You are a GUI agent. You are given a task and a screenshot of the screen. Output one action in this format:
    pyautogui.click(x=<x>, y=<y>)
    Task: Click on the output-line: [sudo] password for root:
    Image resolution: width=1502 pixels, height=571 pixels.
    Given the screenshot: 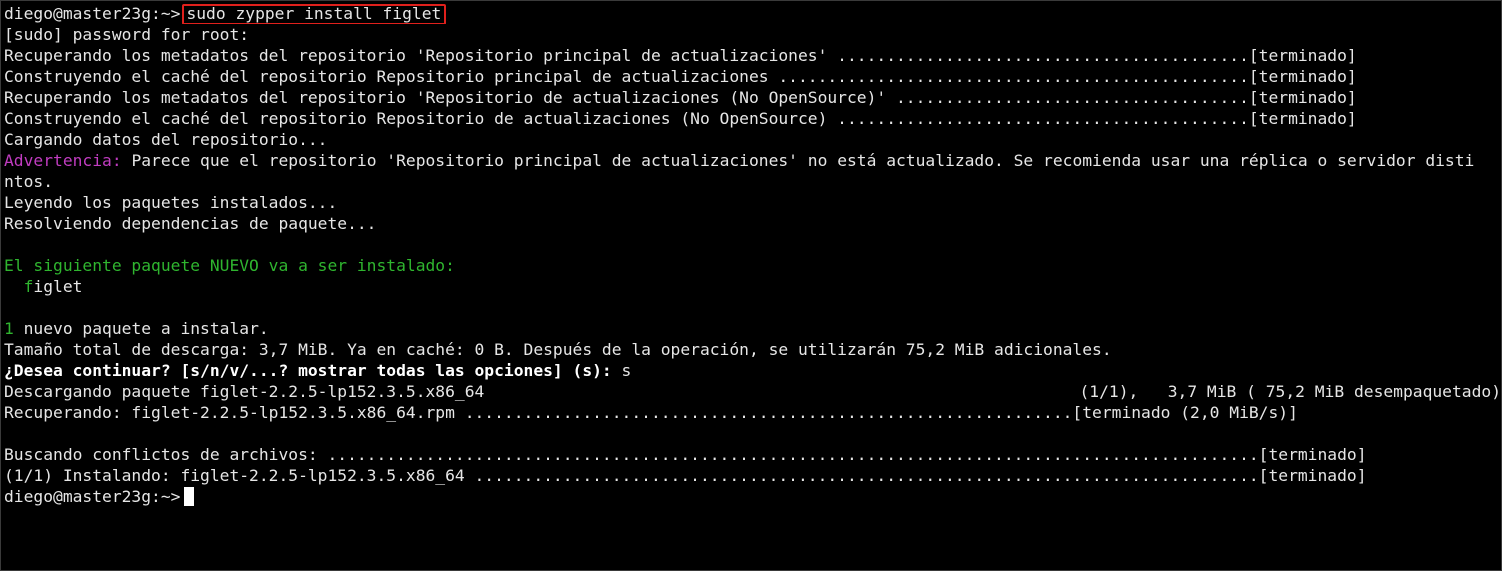 What is the action you would take?
    pyautogui.click(x=127, y=34)
    